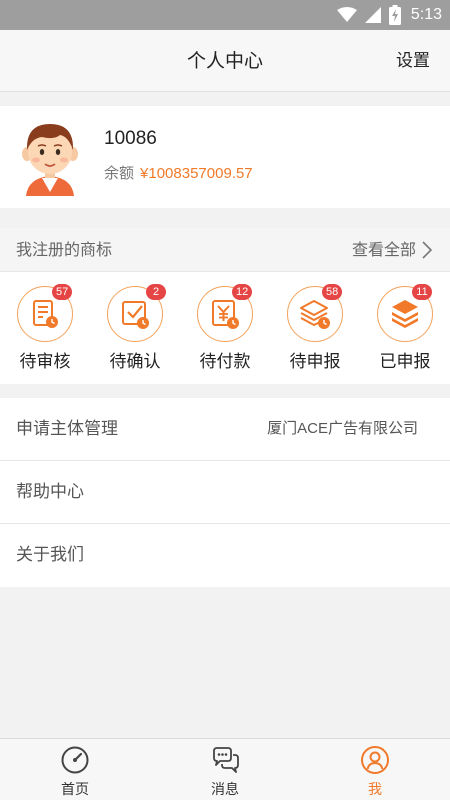  I want to click on status-item-label: 已申报, so click(405, 362).